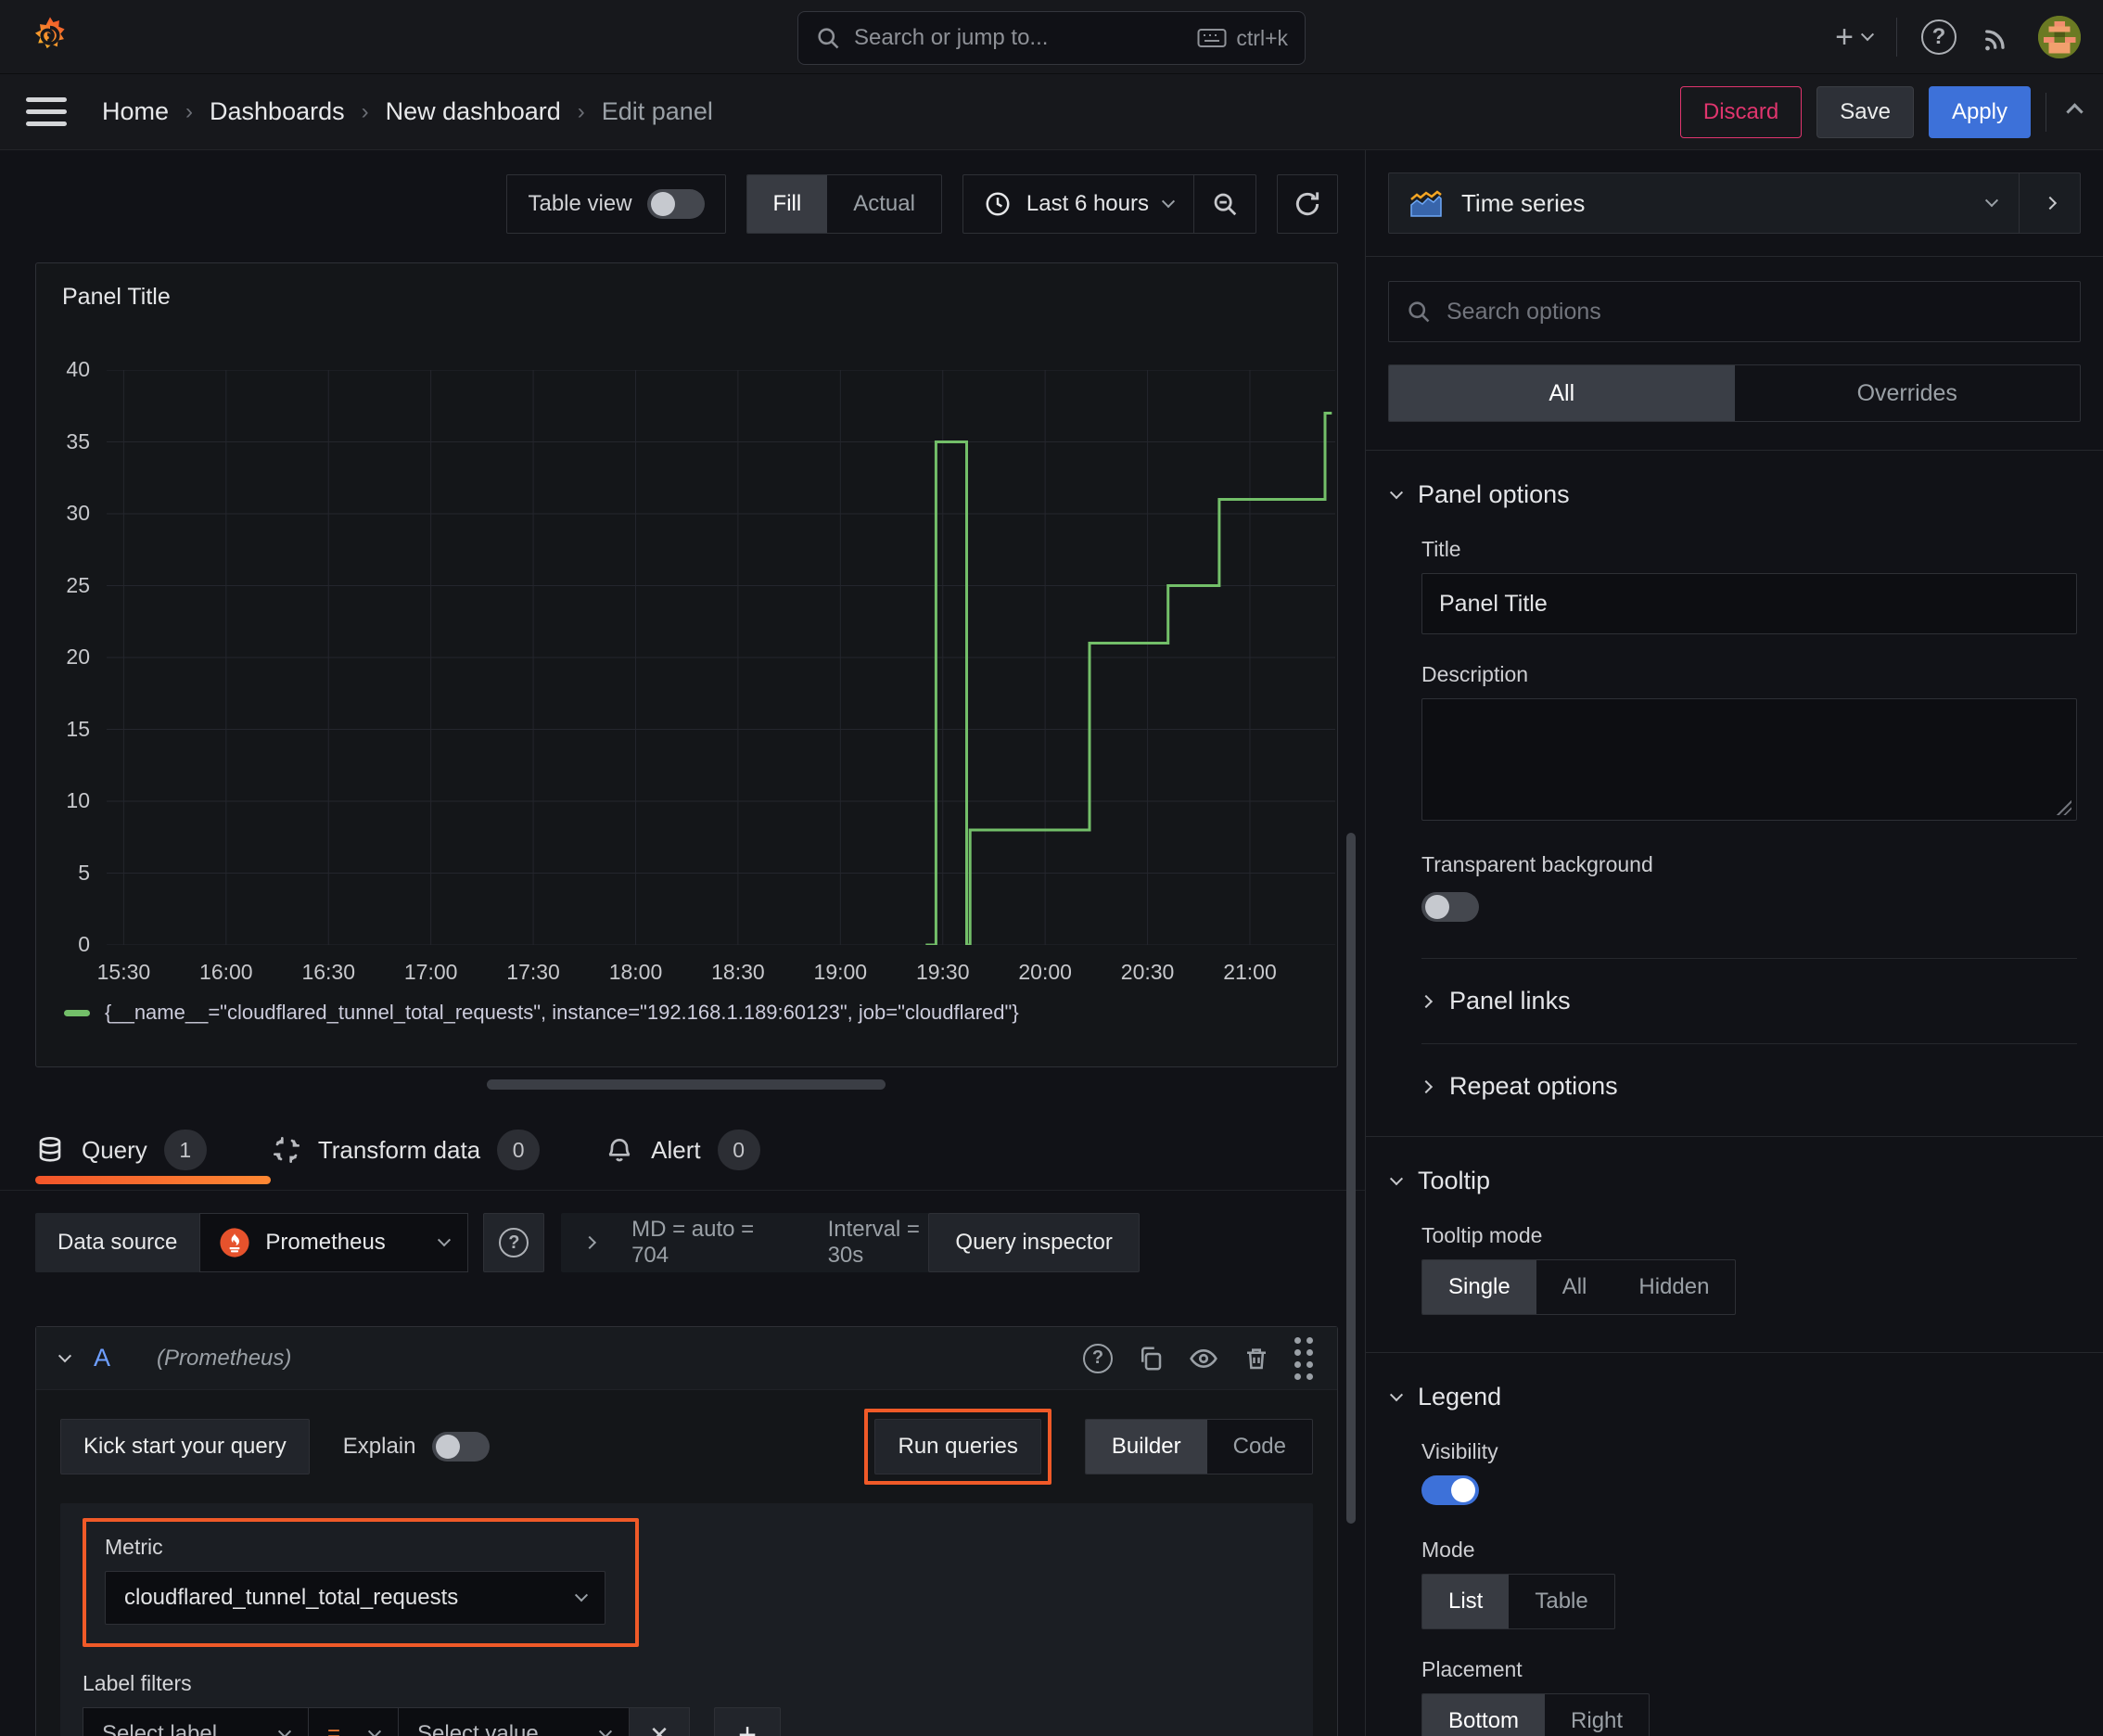 The width and height of the screenshot is (2103, 1736). Describe the element at coordinates (747, 1721) in the screenshot. I see `add-filter-button: +` at that location.